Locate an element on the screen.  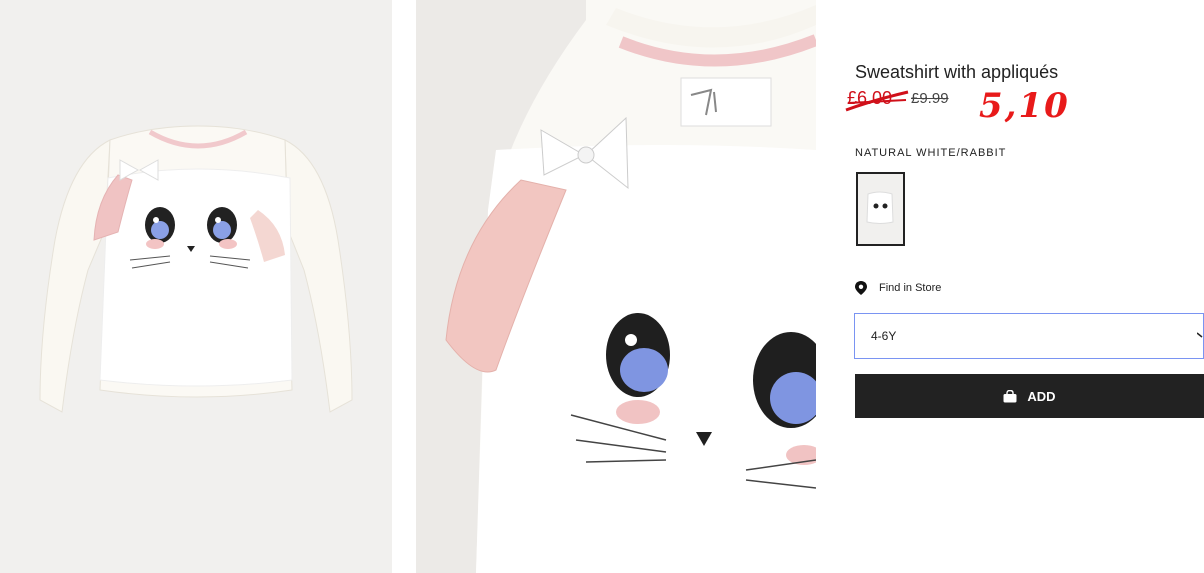
size-select-value: 4-6Y is located at coordinates (884, 336).